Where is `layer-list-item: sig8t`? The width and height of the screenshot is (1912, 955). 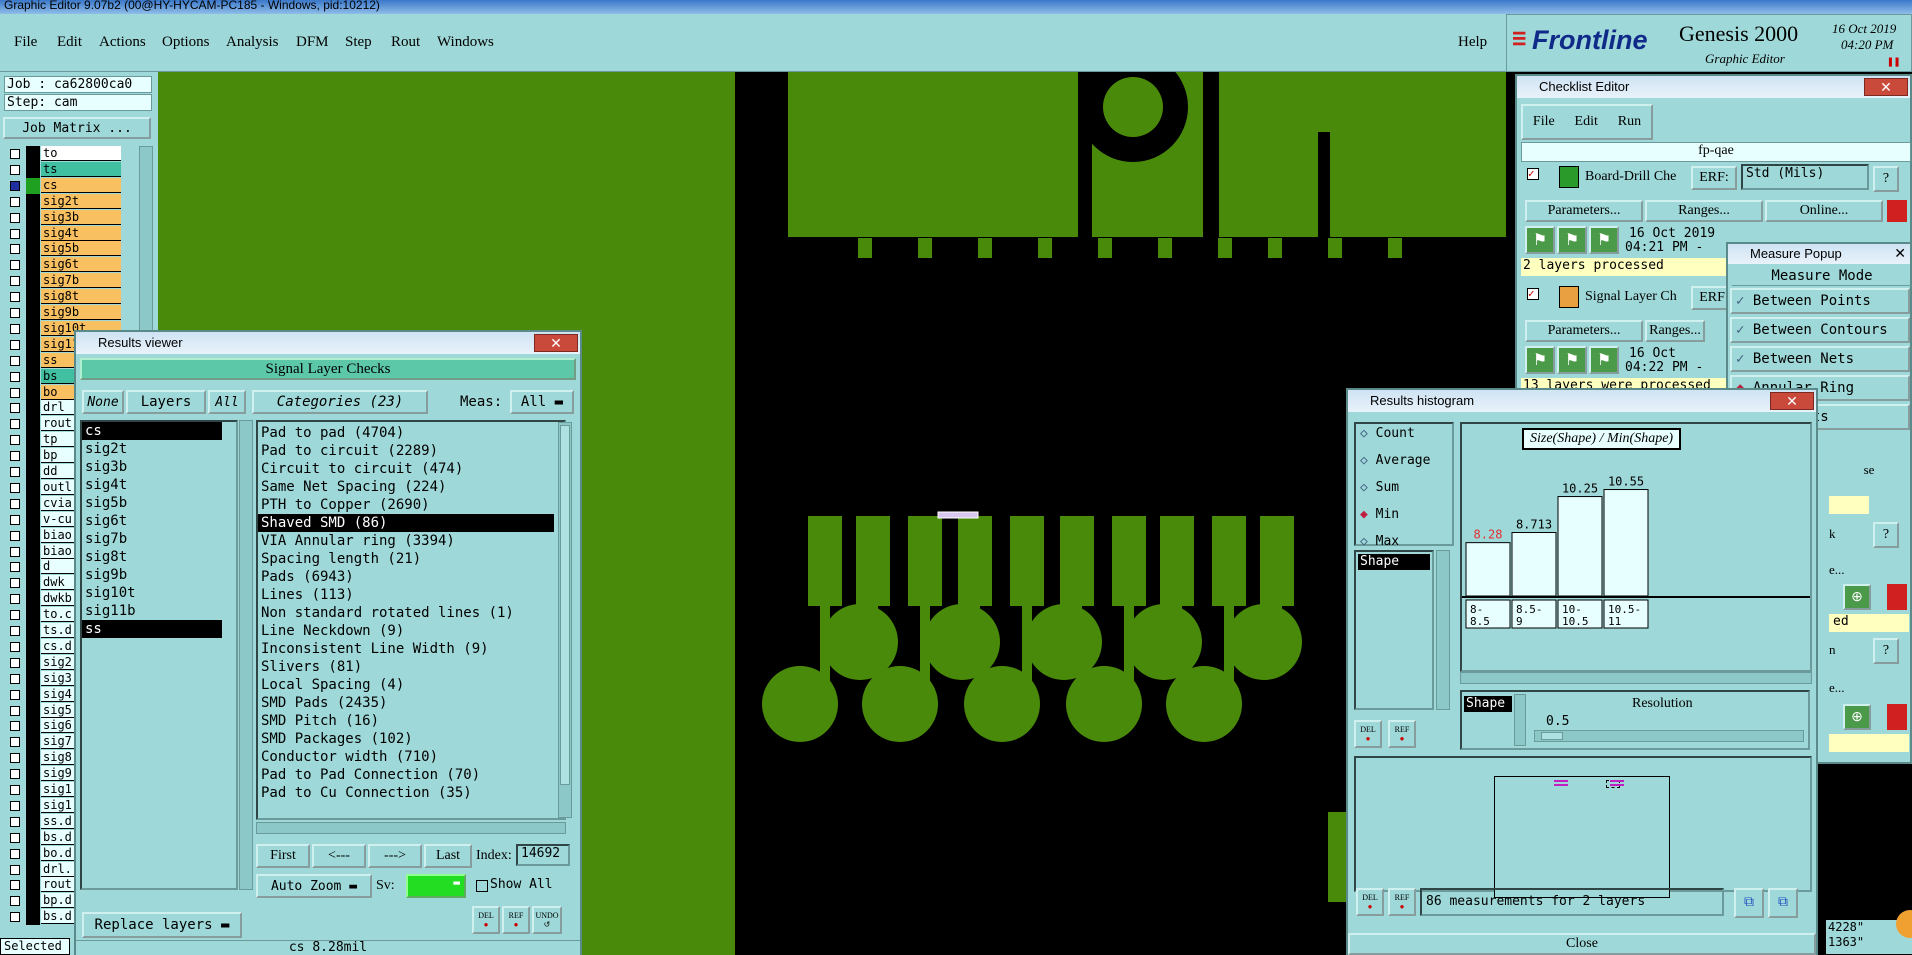
layer-list-item: sig8t is located at coordinates (159, 557).